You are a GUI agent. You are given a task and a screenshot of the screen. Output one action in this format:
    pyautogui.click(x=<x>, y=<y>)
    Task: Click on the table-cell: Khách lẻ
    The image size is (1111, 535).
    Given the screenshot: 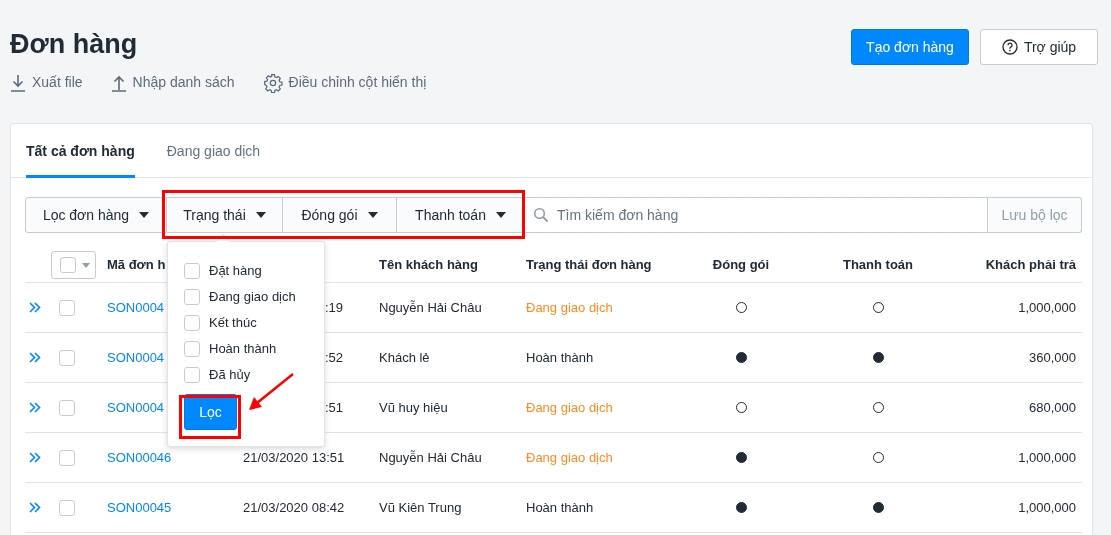 What is the action you would take?
    pyautogui.click(x=404, y=357)
    